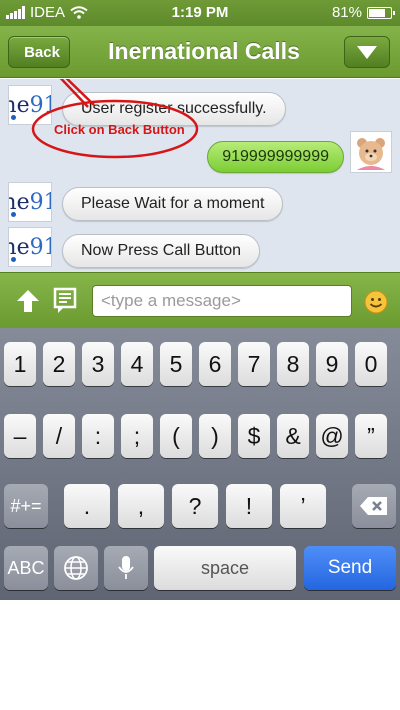  What do you see at coordinates (225, 568) in the screenshot?
I see `space-key: space` at bounding box center [225, 568].